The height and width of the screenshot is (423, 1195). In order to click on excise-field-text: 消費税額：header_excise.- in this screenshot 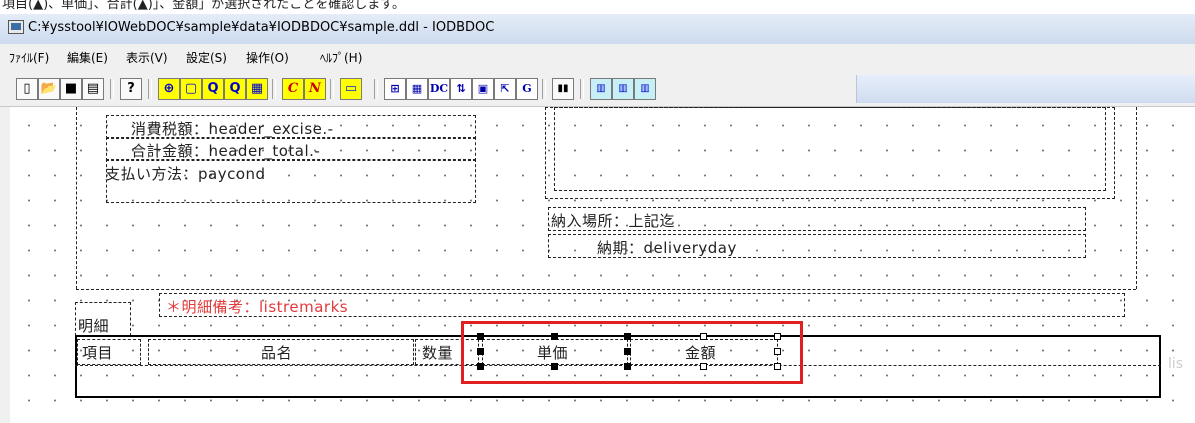, I will do `click(232, 129)`.